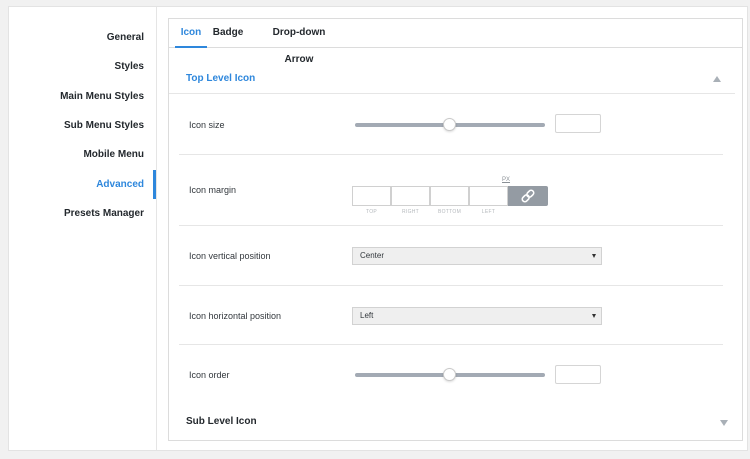 The image size is (750, 459). Describe the element at coordinates (455, 422) in the screenshot. I see `sub-level-icon-header: Sub Level Icon` at that location.